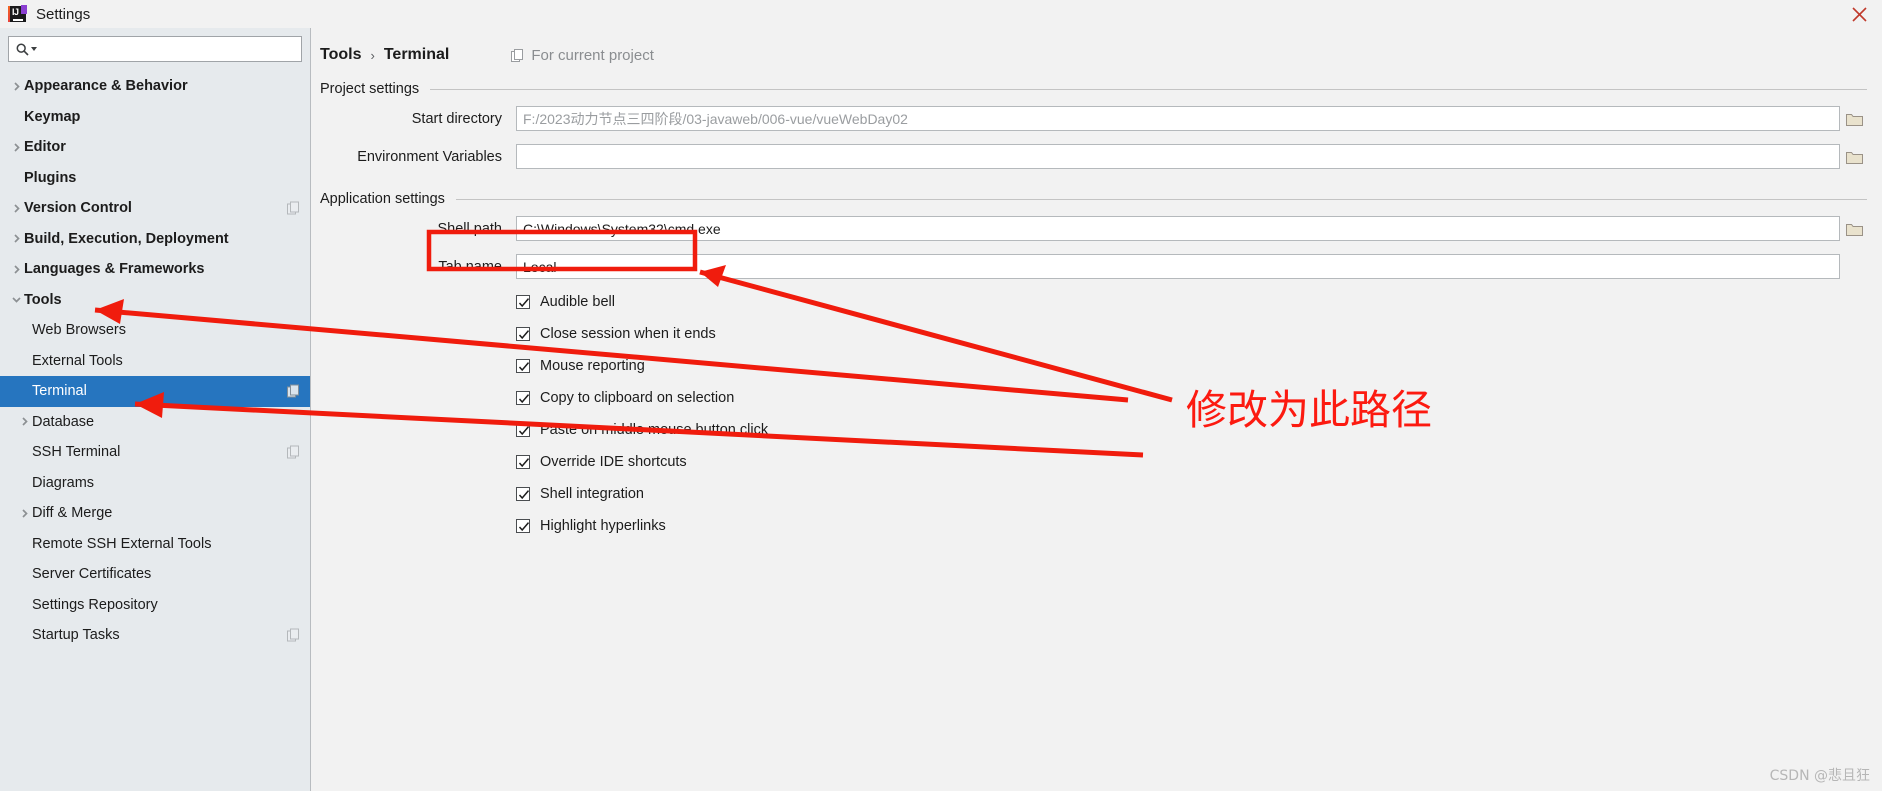  What do you see at coordinates (613, 462) in the screenshot?
I see `checkbox-label: Override IDE shortcuts` at bounding box center [613, 462].